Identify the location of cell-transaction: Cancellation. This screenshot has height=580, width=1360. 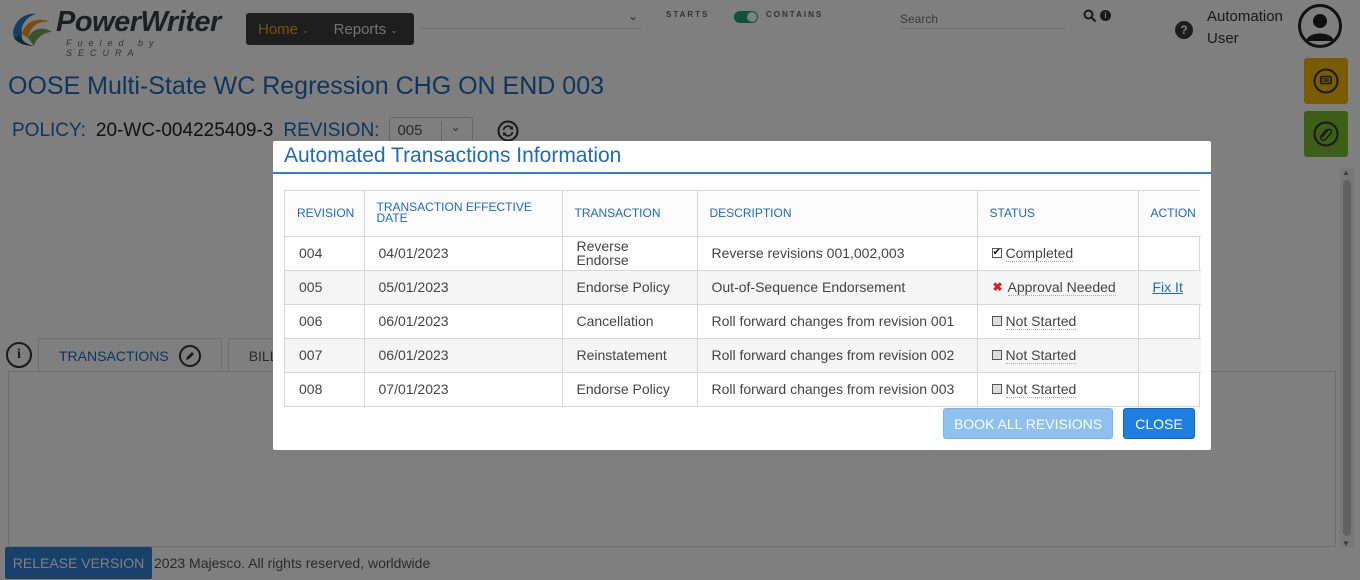
(630, 321).